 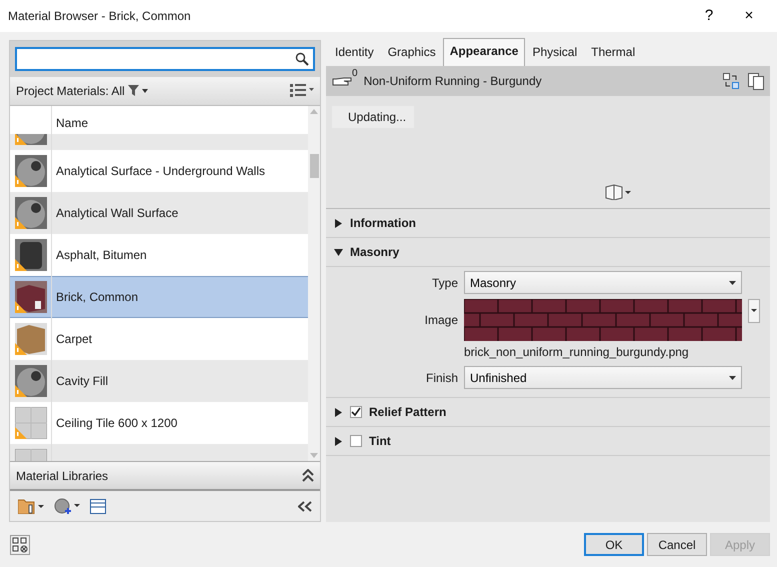 What do you see at coordinates (73, 339) in the screenshot?
I see `material-name: Carpet` at bounding box center [73, 339].